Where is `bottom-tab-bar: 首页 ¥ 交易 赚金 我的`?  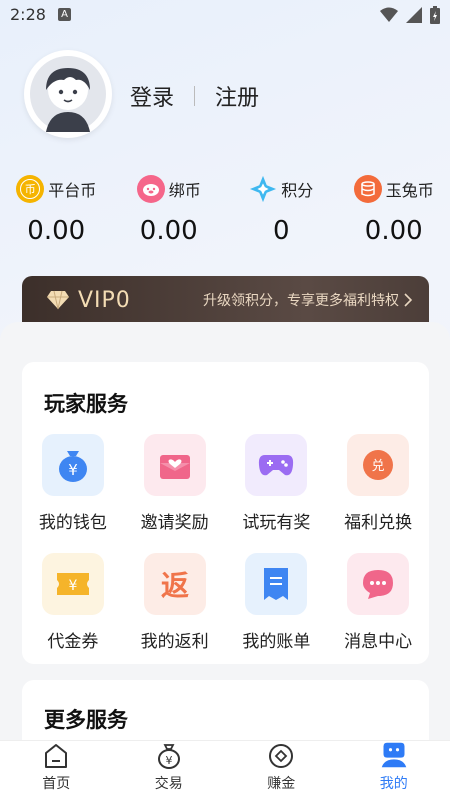
bottom-tab-bar: 首页 ¥ 交易 赚金 我的 is located at coordinates (225, 770).